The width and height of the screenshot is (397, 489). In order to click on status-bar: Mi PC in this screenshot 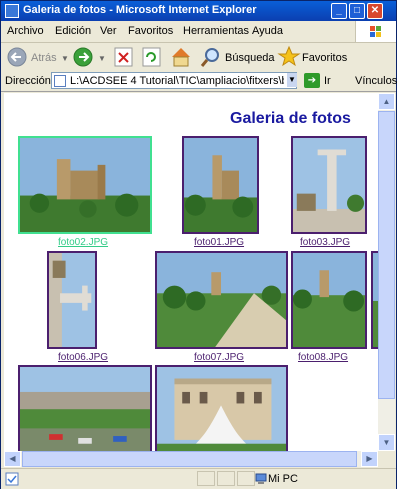, I will do `click(198, 478)`.